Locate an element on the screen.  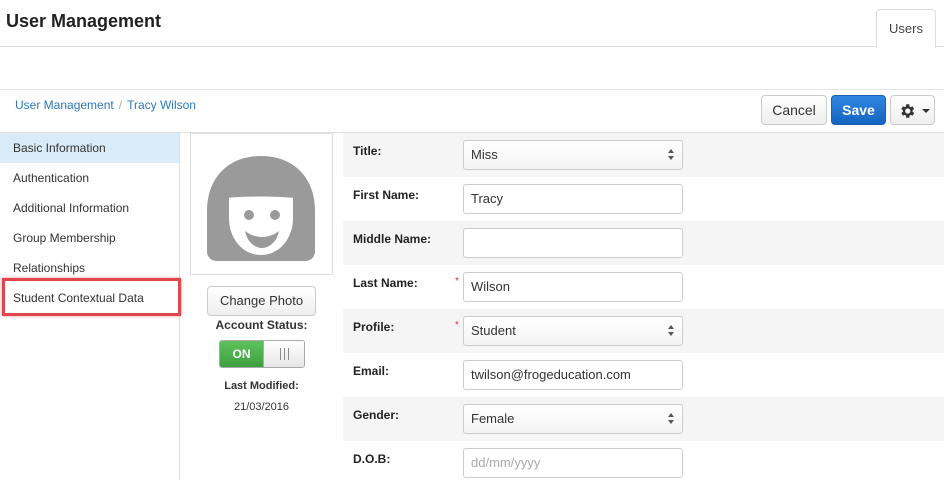
first-name-field: Tracy is located at coordinates (573, 199).